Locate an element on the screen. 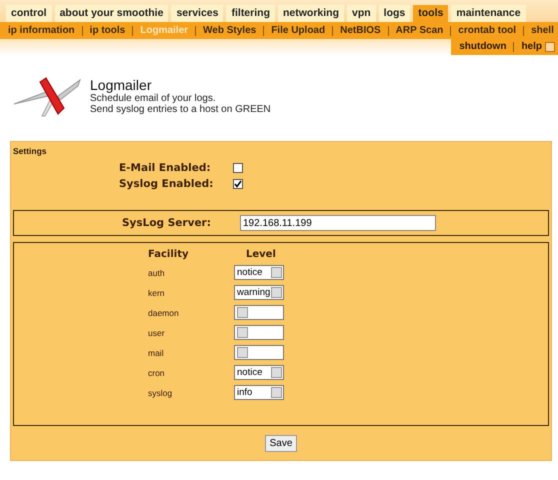 This screenshot has height=480, width=558. option-label: Syslog Enabled: is located at coordinates (166, 184).